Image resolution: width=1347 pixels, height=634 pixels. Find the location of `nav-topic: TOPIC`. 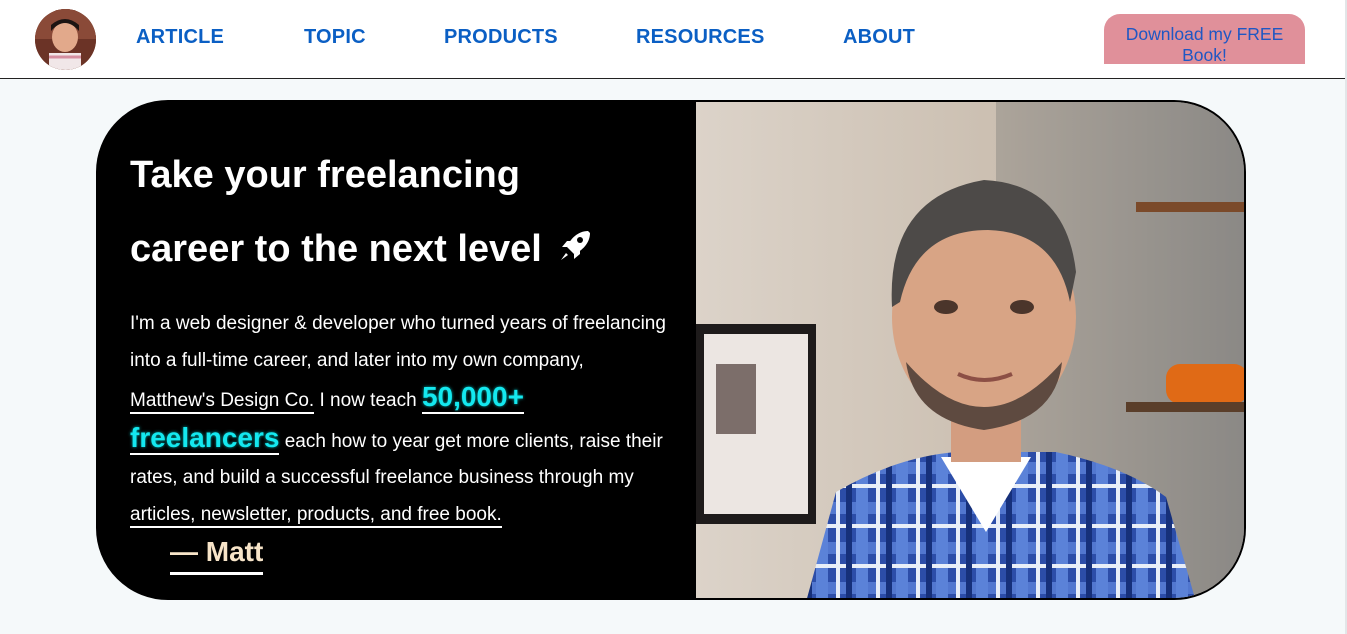

nav-topic: TOPIC is located at coordinates (335, 37).